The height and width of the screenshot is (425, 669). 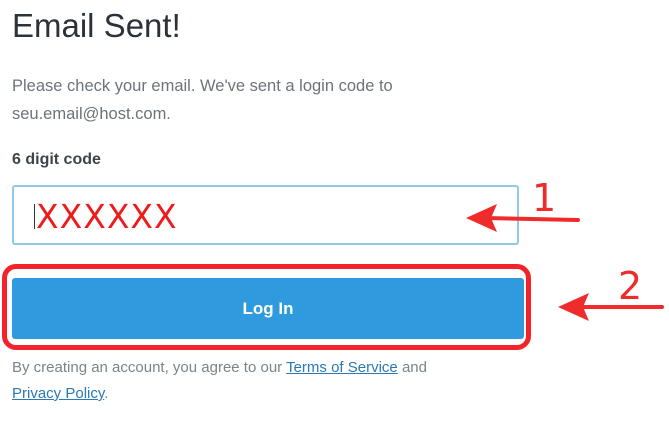 What do you see at coordinates (268, 308) in the screenshot?
I see `log-in-button: Log In` at bounding box center [268, 308].